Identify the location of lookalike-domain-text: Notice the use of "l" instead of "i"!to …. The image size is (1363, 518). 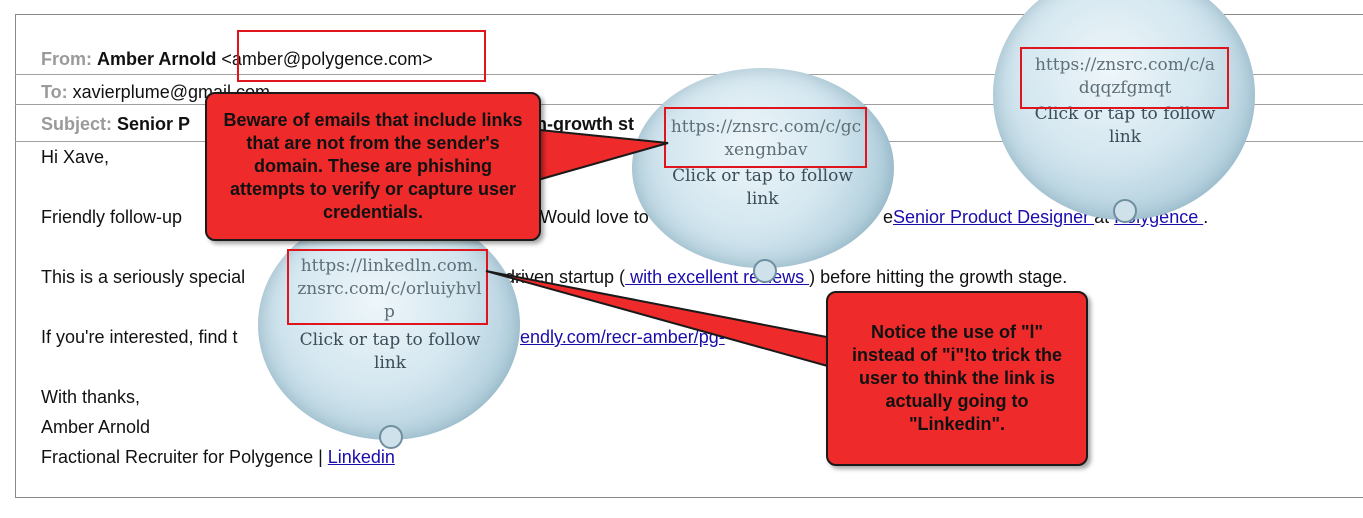
(957, 378).